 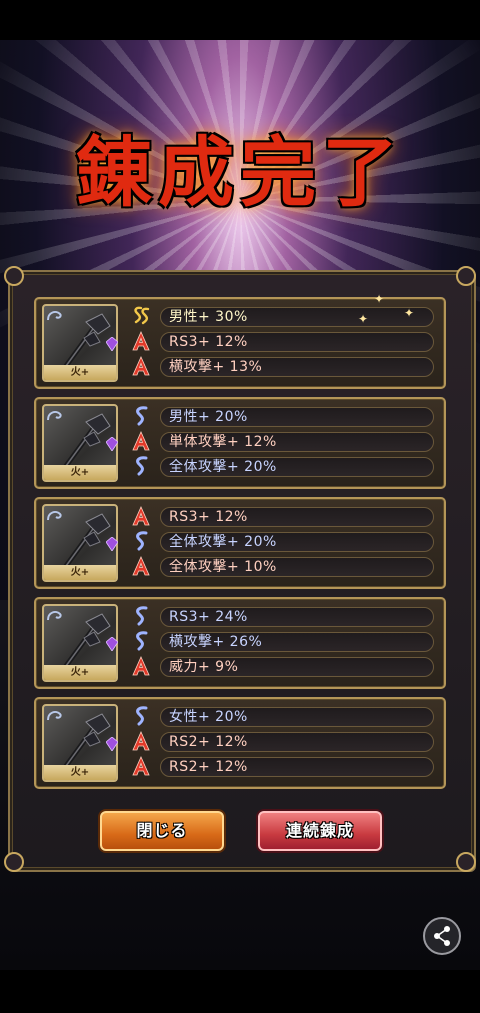 What do you see at coordinates (297, 317) in the screenshot?
I see `stat-row: 男性+ 30%` at bounding box center [297, 317].